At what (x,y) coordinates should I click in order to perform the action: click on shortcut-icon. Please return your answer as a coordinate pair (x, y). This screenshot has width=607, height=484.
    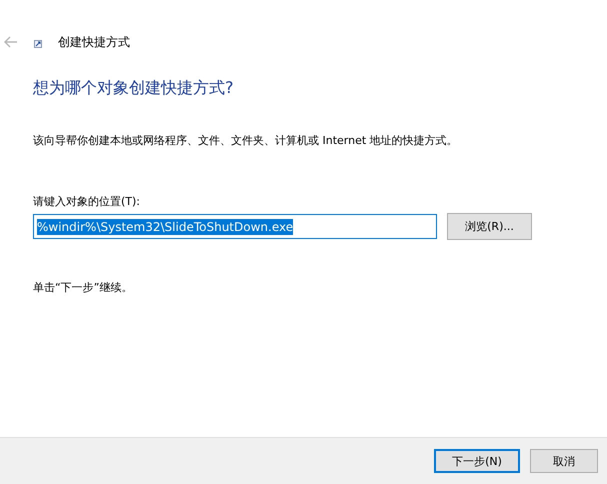
    Looking at the image, I should click on (38, 44).